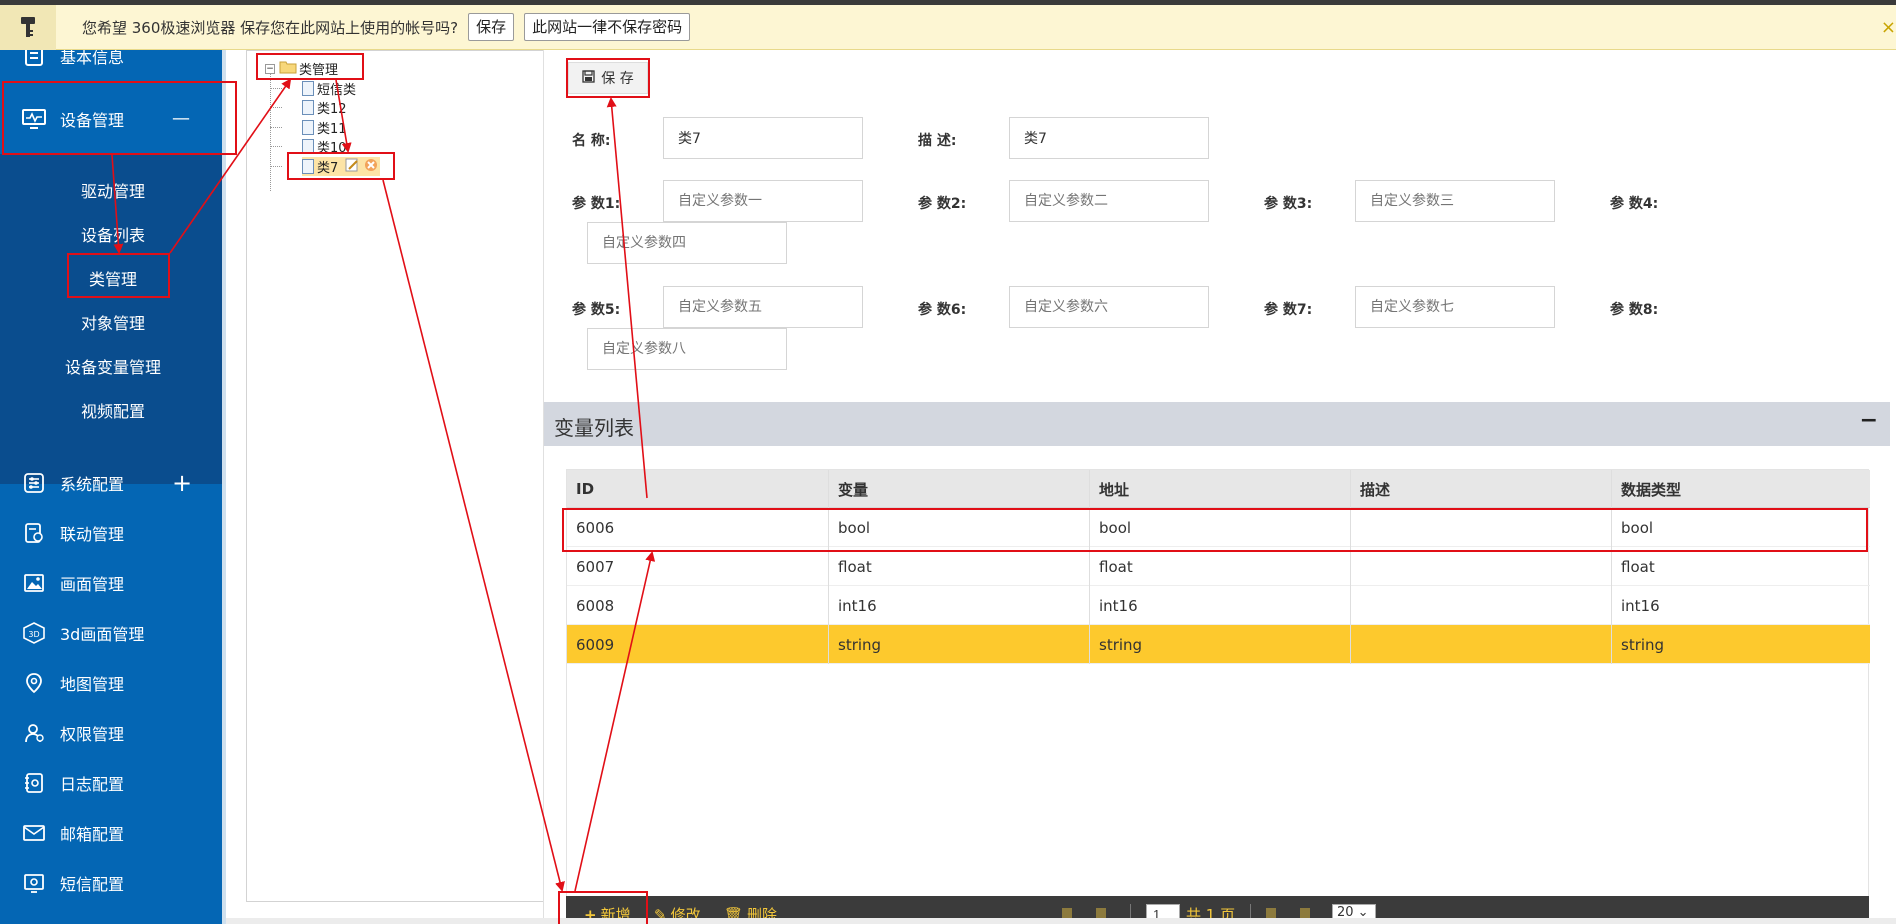 The image size is (1896, 924). I want to click on param4-input, so click(687, 243).